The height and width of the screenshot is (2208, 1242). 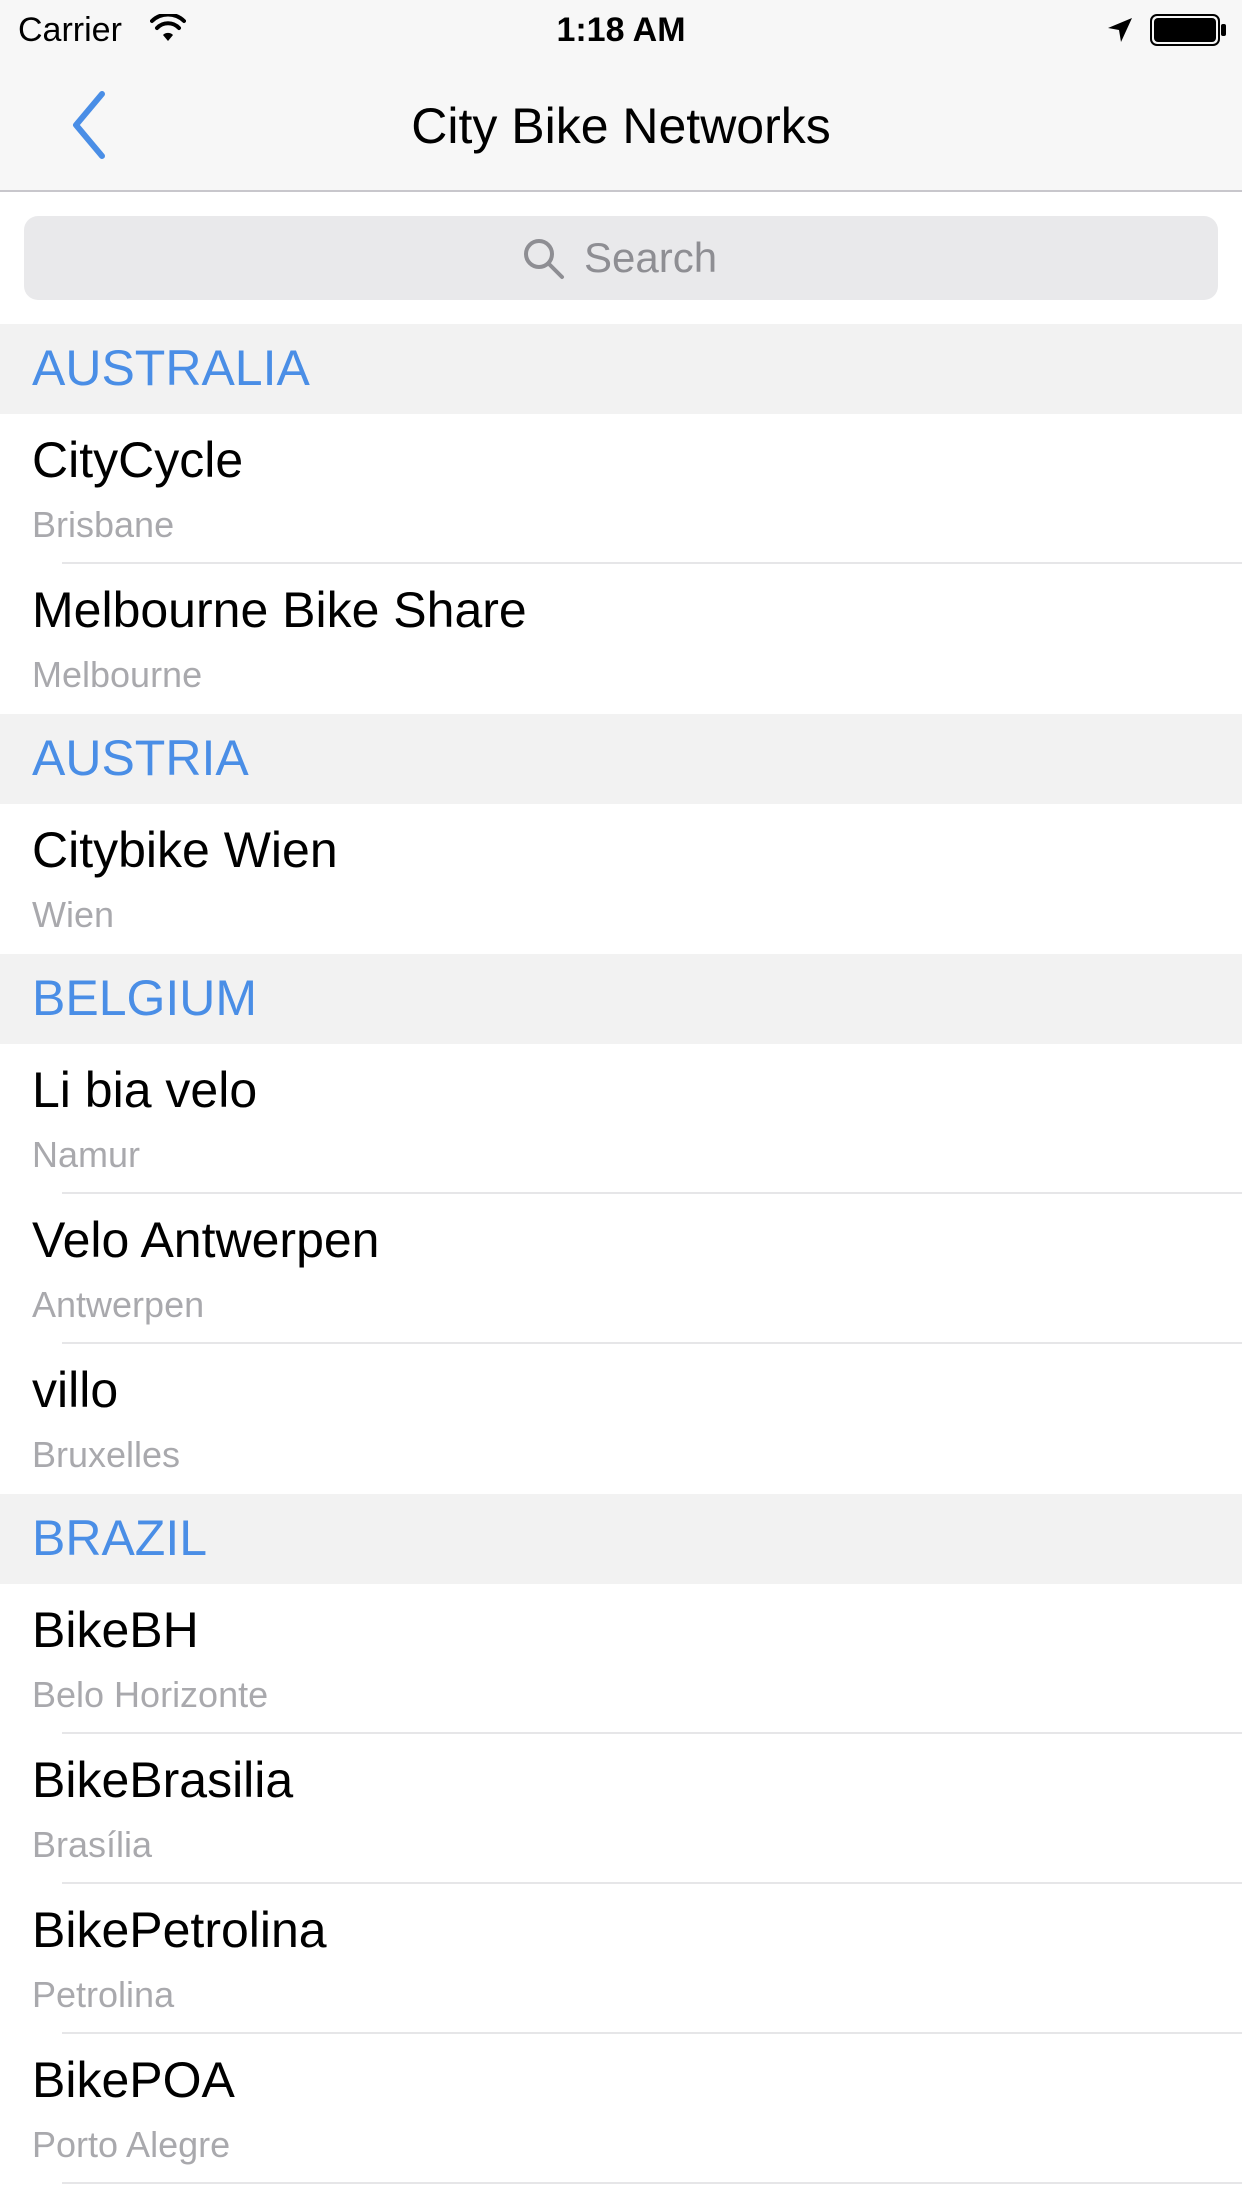 What do you see at coordinates (86, 1154) in the screenshot?
I see `network-city: Namur` at bounding box center [86, 1154].